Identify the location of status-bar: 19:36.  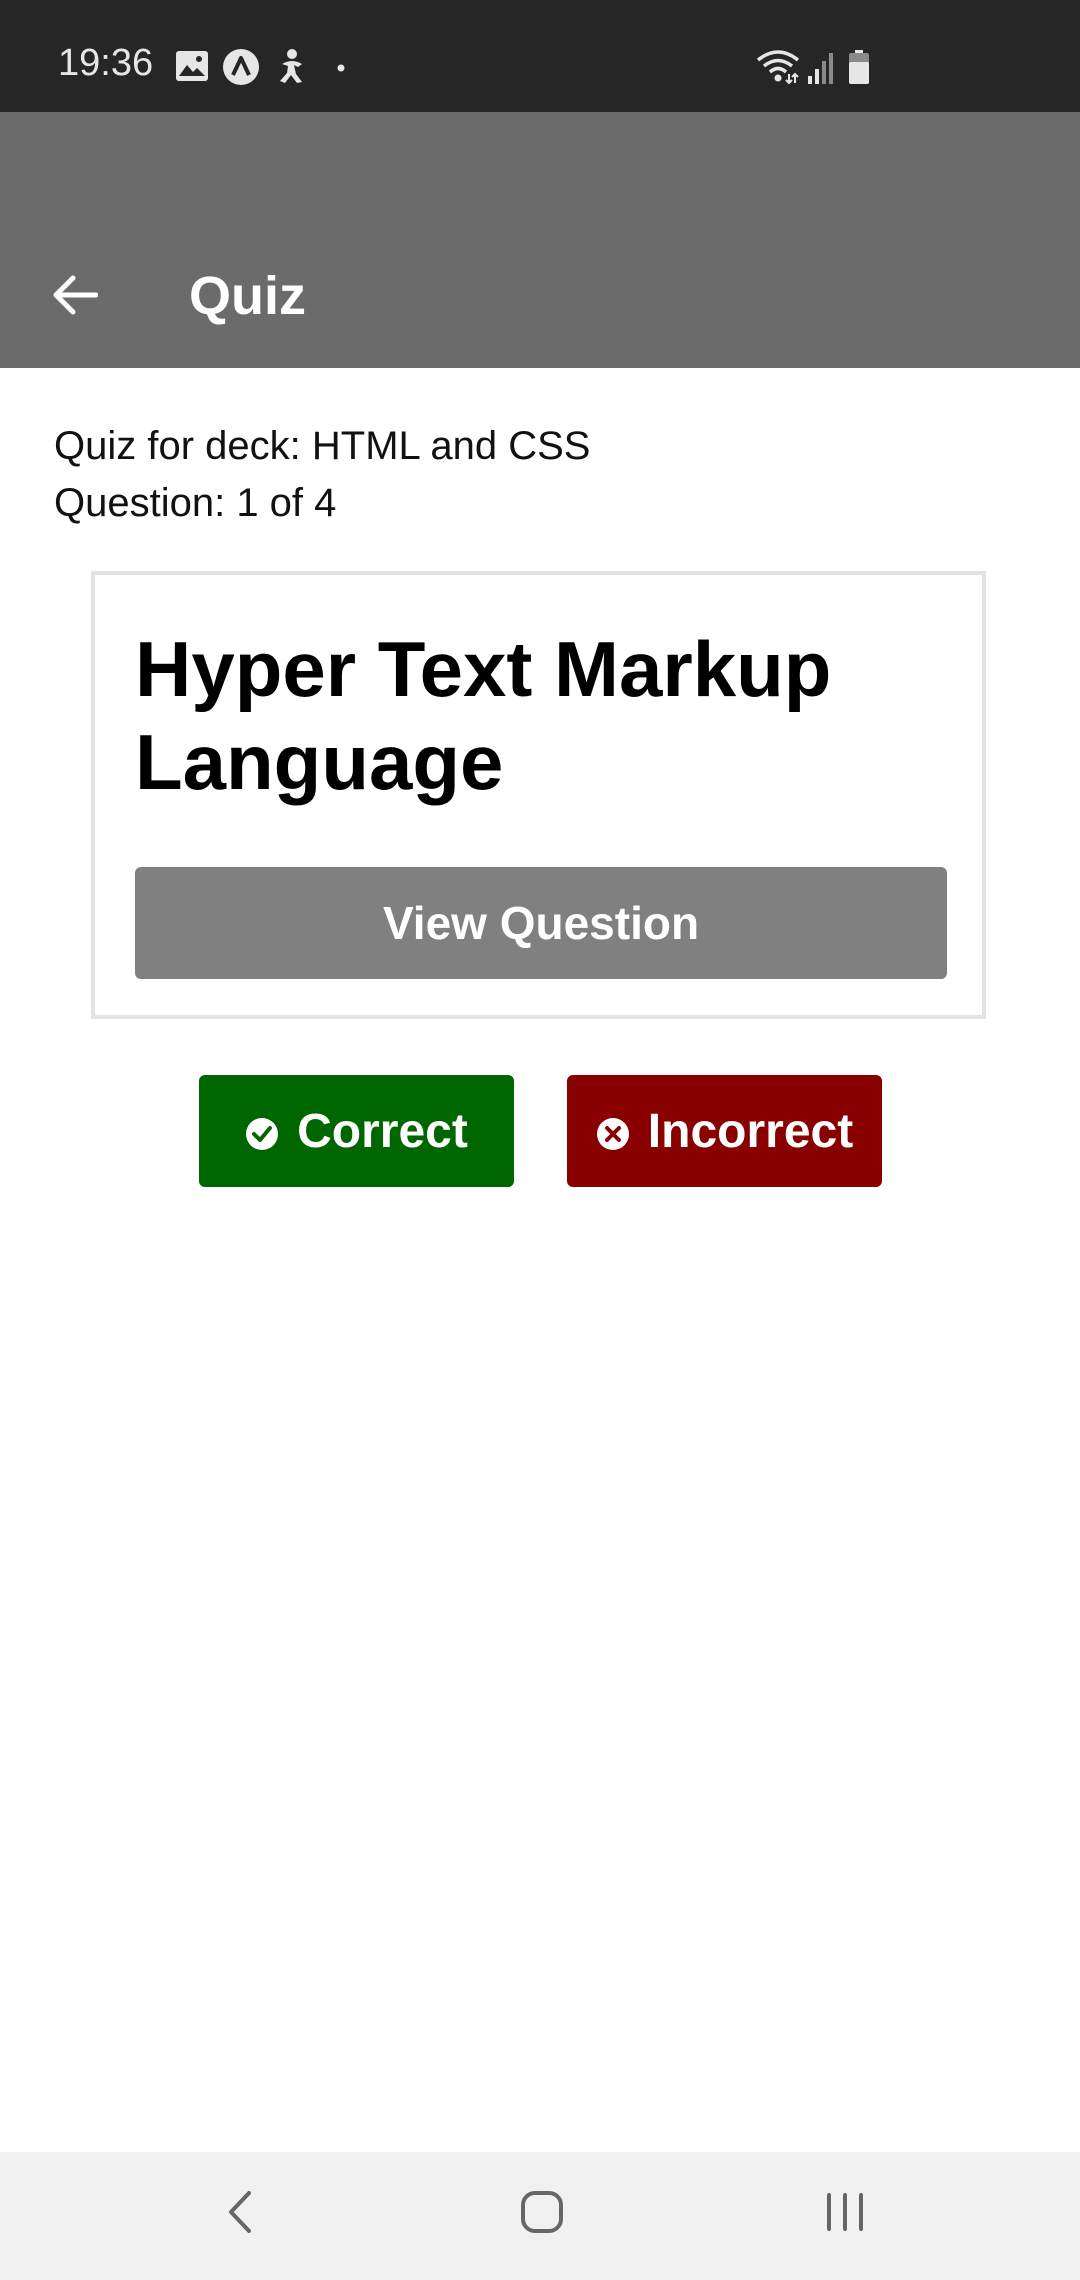
(540, 56).